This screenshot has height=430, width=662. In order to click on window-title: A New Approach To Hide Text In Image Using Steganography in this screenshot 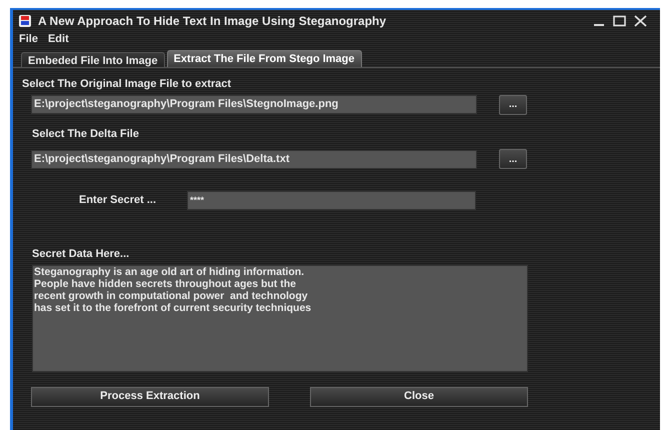, I will do `click(212, 21)`.